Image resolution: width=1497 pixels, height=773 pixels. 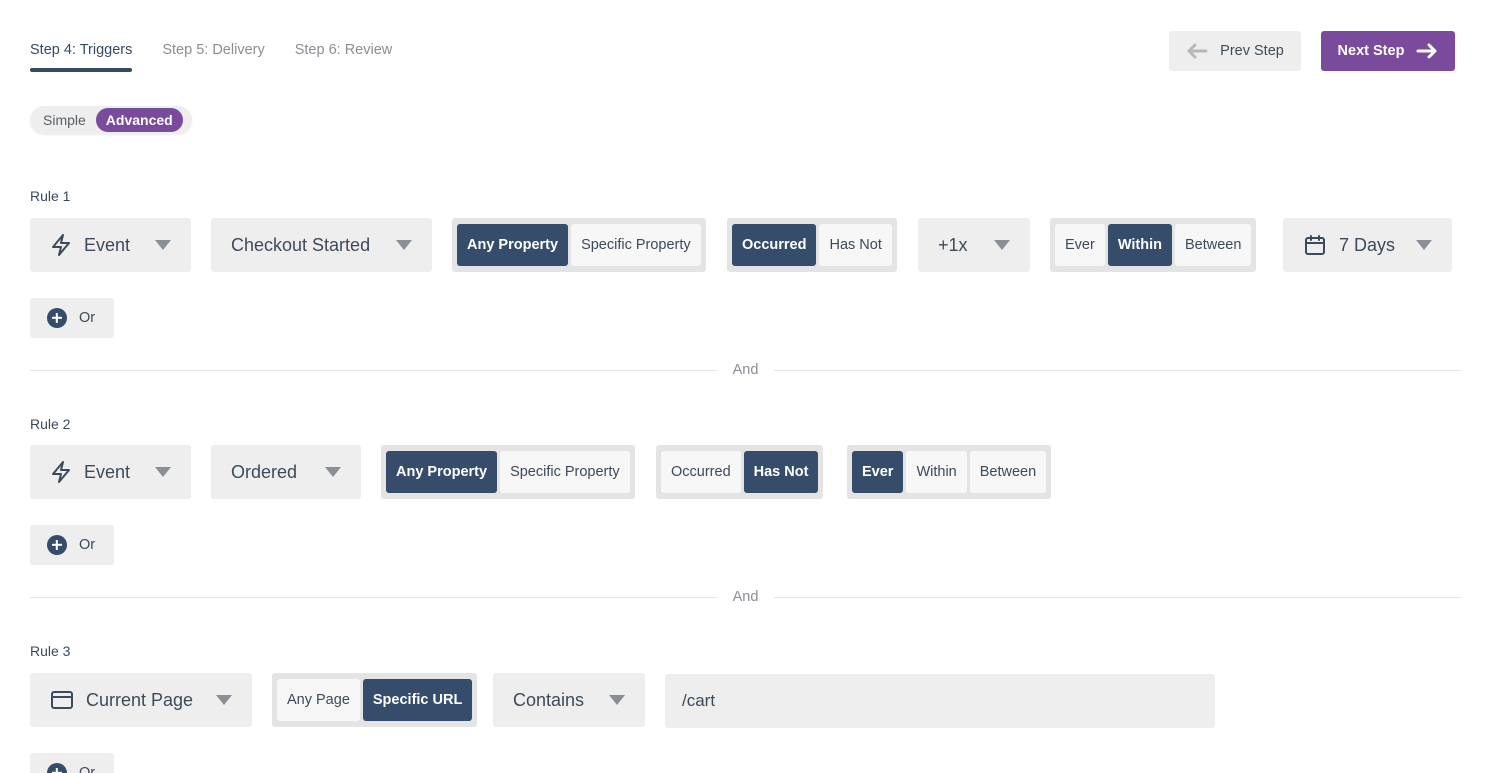 I want to click on duration-dropdown: 7 Days, so click(x=1367, y=245).